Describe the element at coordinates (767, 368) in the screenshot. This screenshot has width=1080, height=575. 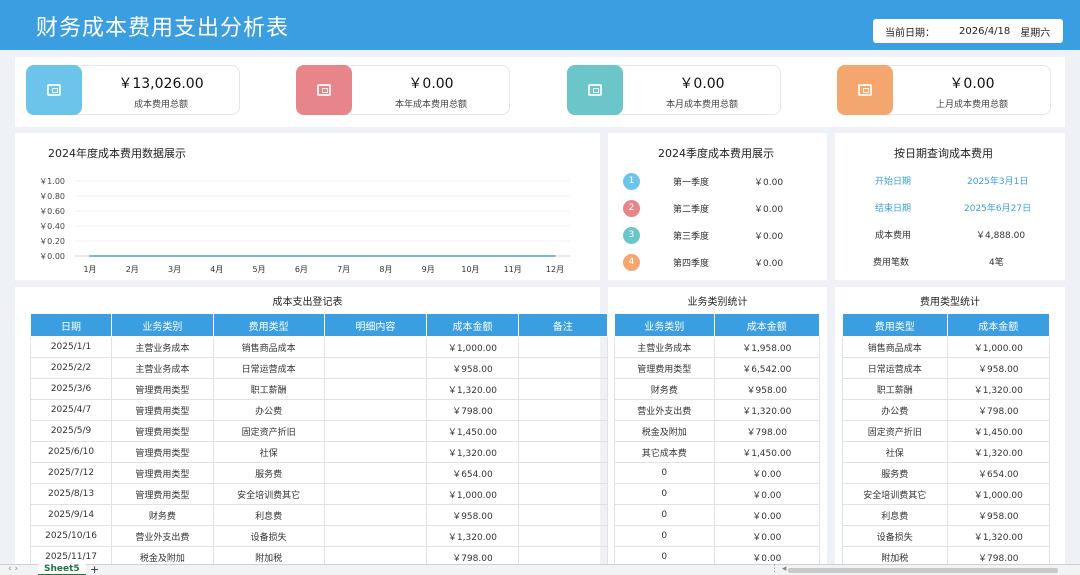
I see `table-cell: ￥6,542.00` at that location.